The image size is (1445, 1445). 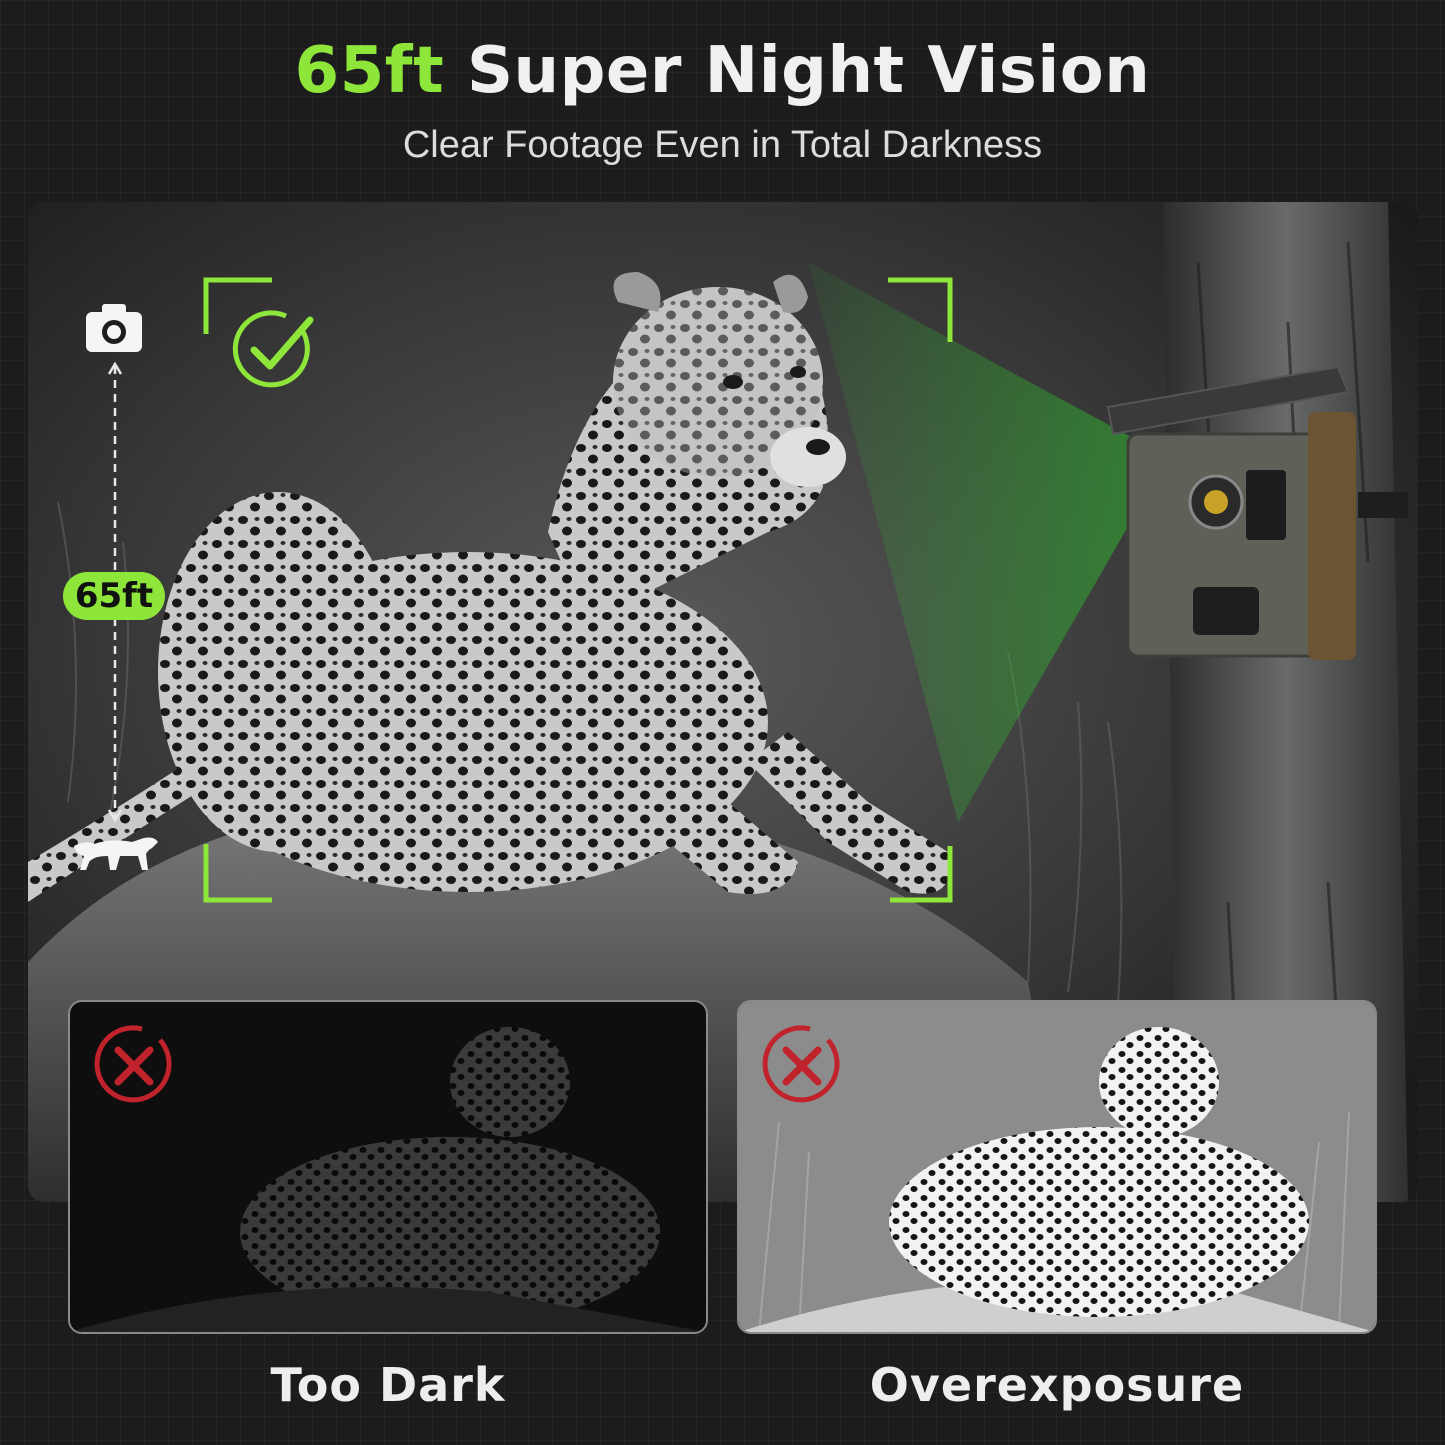 What do you see at coordinates (275, 349) in the screenshot?
I see `checkmark-circle-icon` at bounding box center [275, 349].